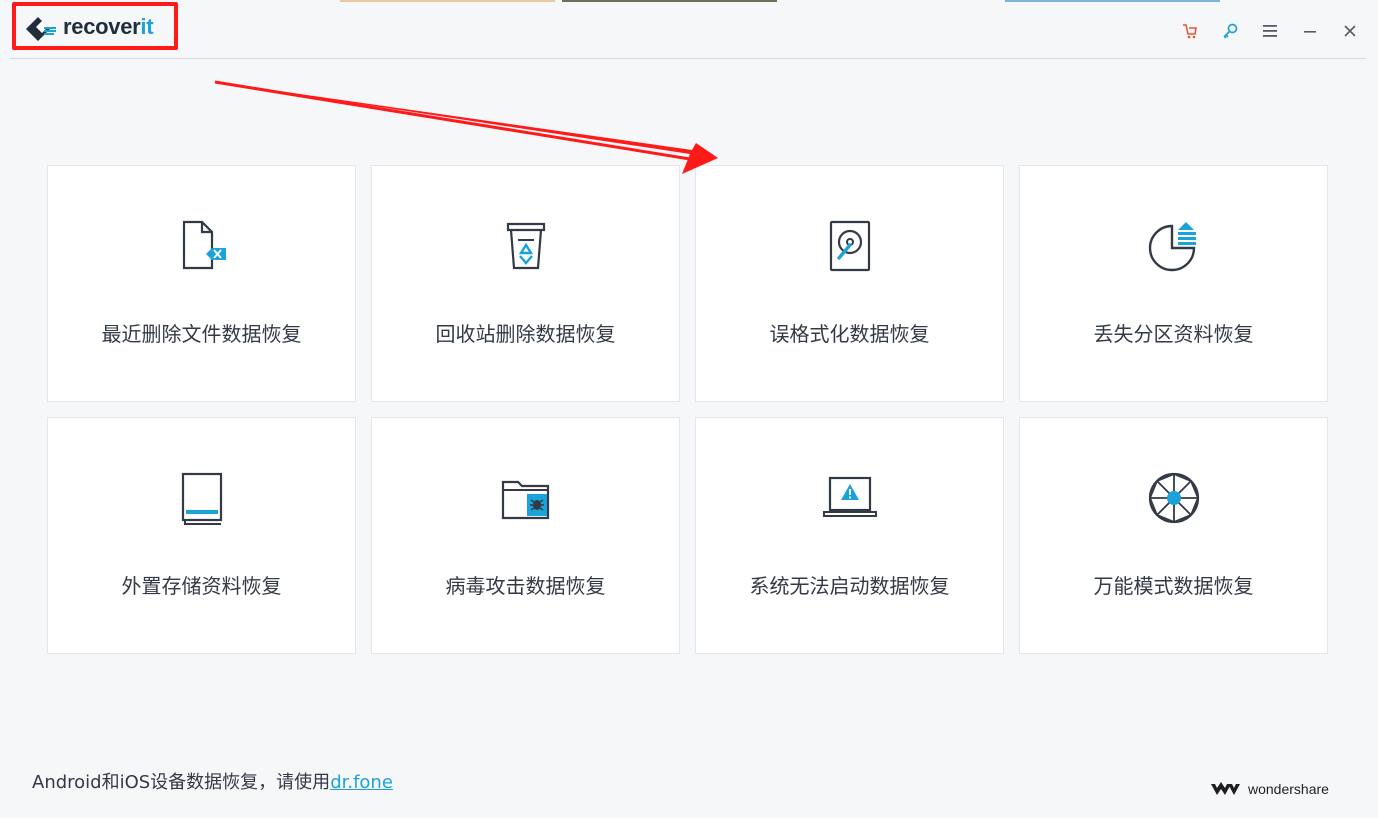  I want to click on recoverit-logo-icon, so click(41, 29).